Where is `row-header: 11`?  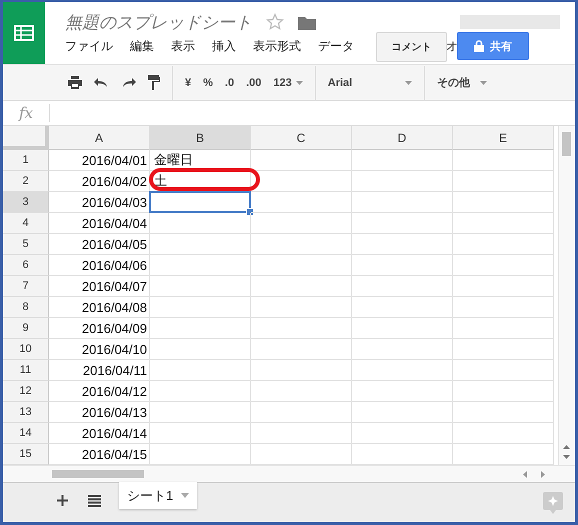 row-header: 11 is located at coordinates (26, 370).